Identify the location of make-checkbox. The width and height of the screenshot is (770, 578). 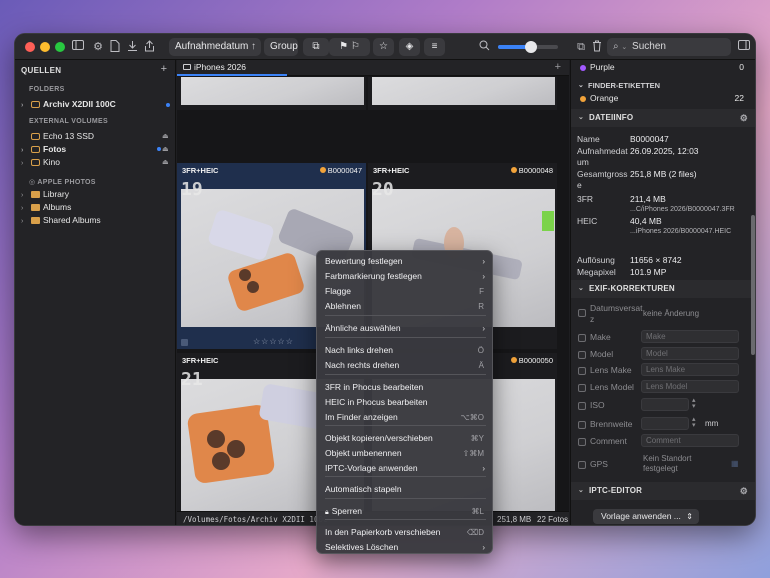
(582, 338).